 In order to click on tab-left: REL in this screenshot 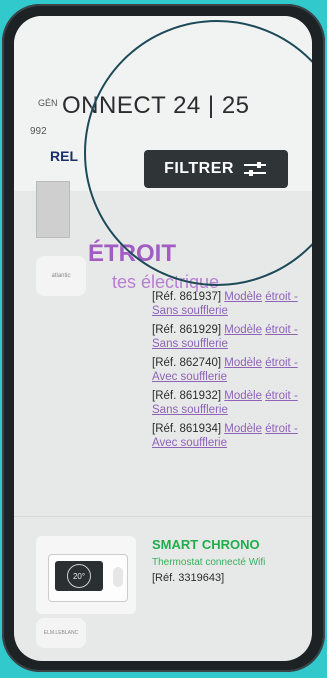, I will do `click(64, 156)`.